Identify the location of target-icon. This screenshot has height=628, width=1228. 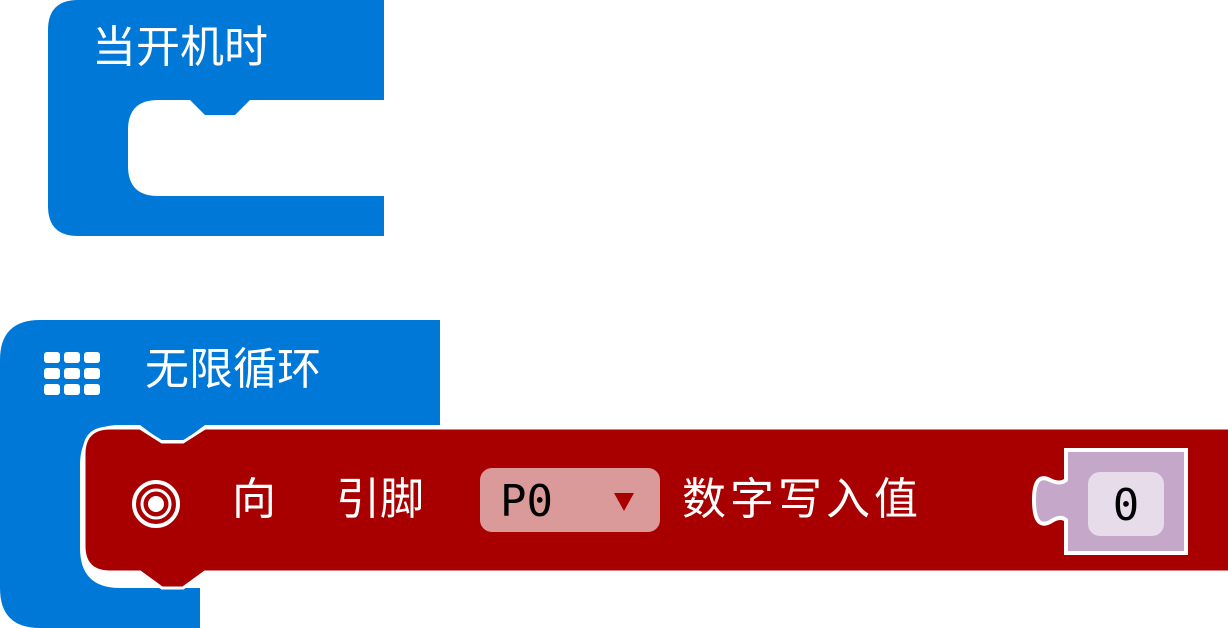
(156, 504).